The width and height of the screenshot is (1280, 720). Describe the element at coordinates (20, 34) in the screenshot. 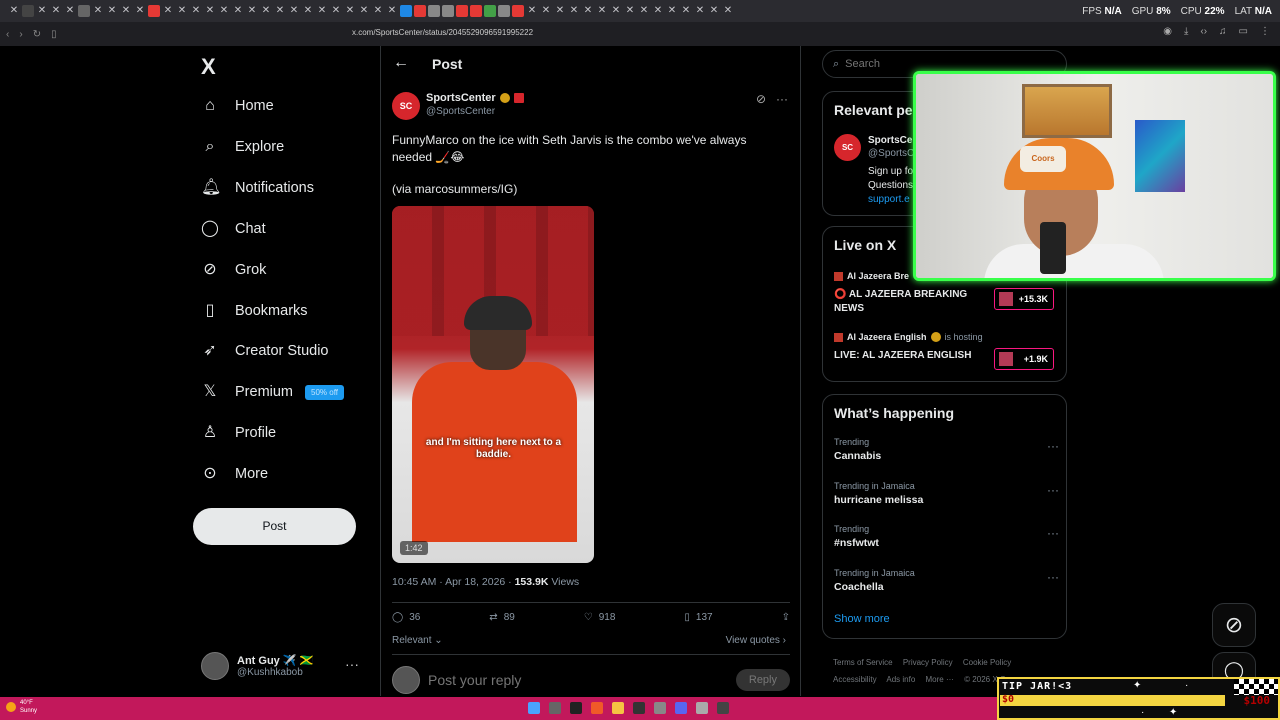

I see `forward-arrow-icon: ›` at that location.